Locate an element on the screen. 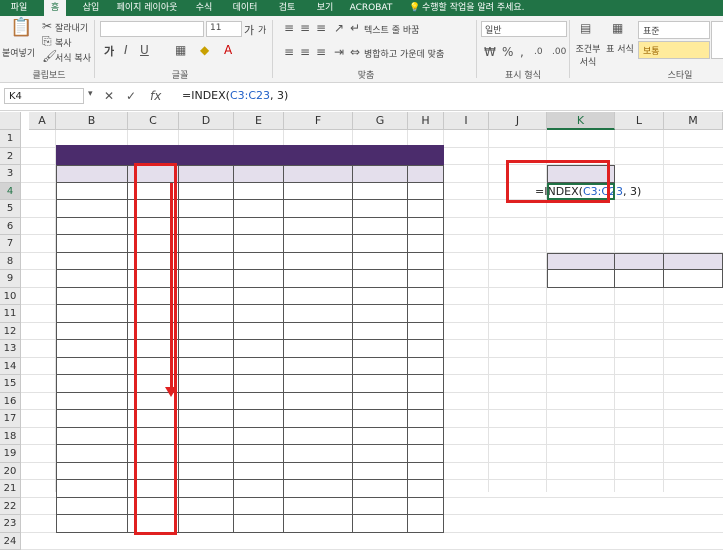 This screenshot has height=550, width=723. column-header: E is located at coordinates (259, 121).